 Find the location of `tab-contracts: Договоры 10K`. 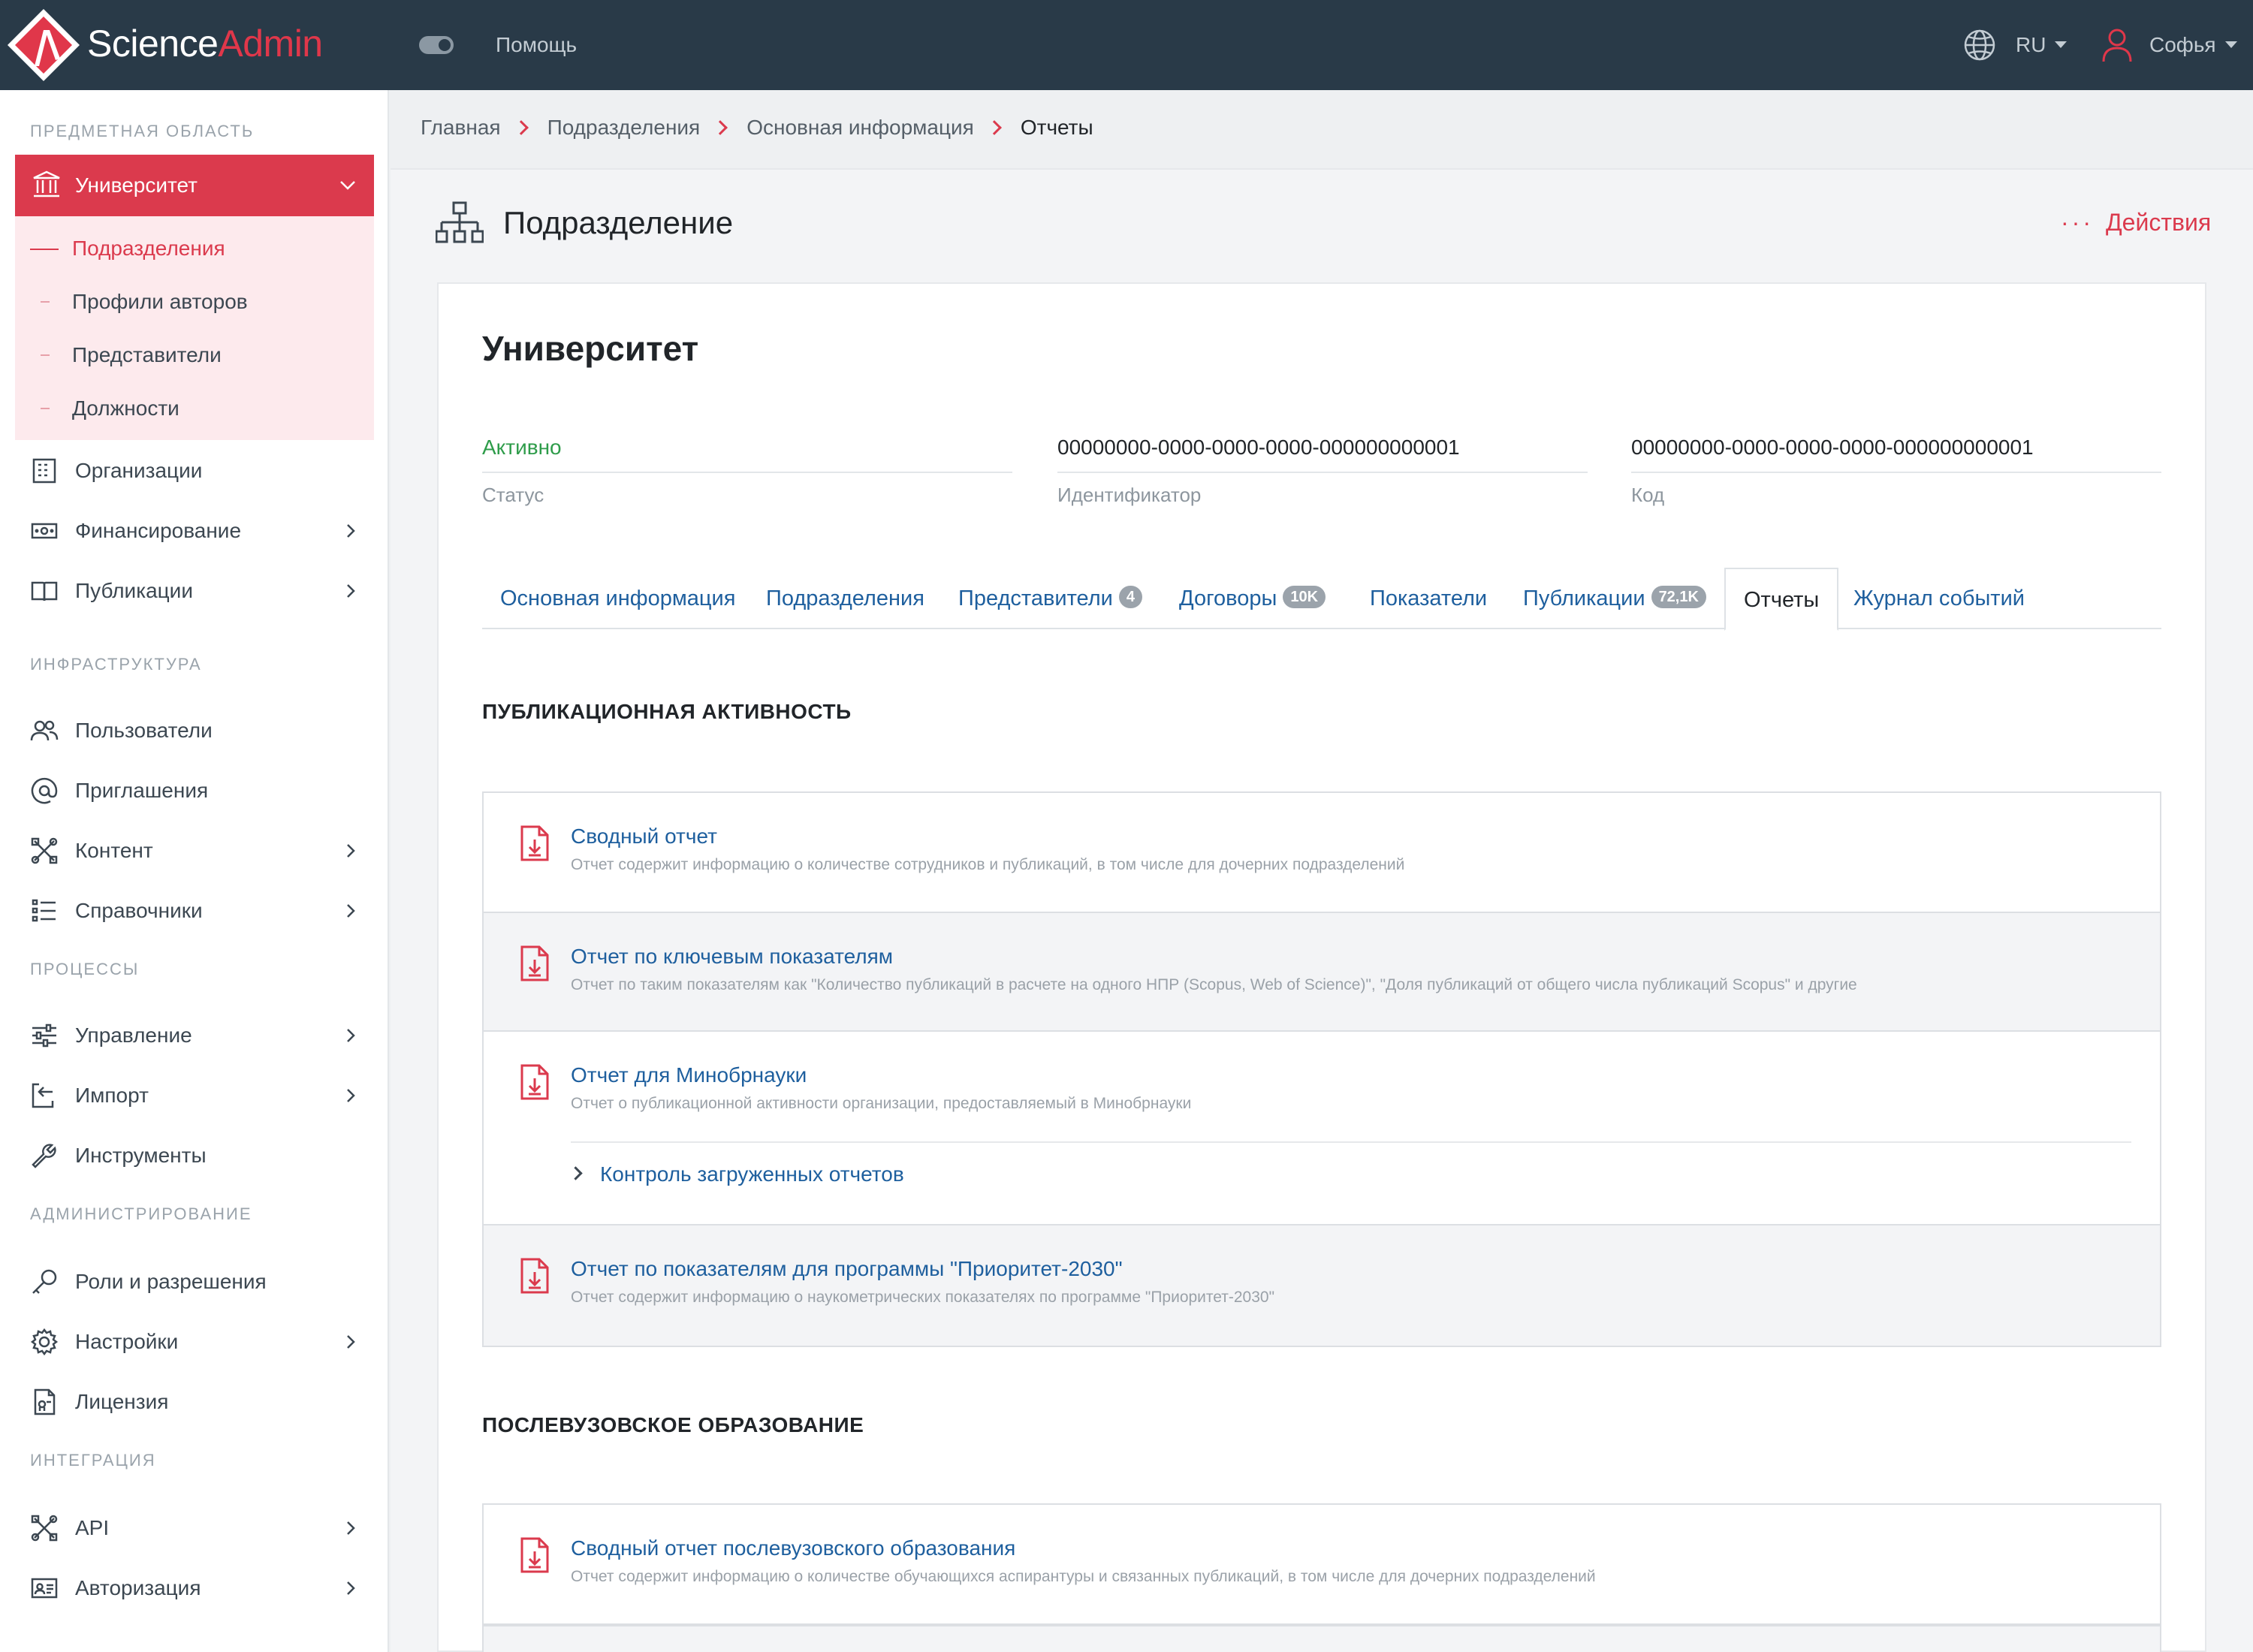

tab-contracts: Договоры 10K is located at coordinates (1253, 598).